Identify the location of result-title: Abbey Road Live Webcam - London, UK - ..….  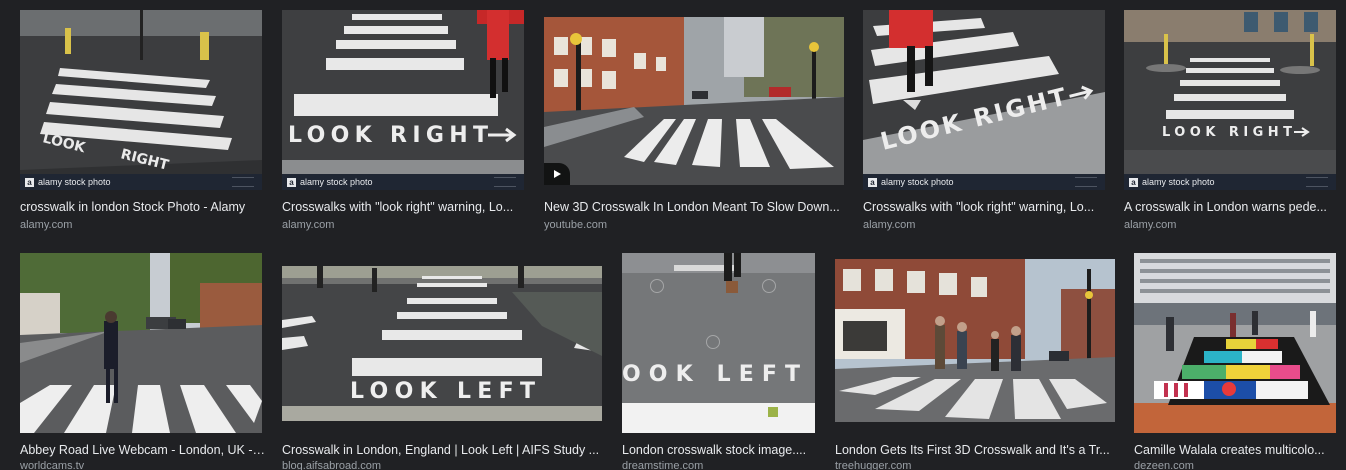
(143, 450).